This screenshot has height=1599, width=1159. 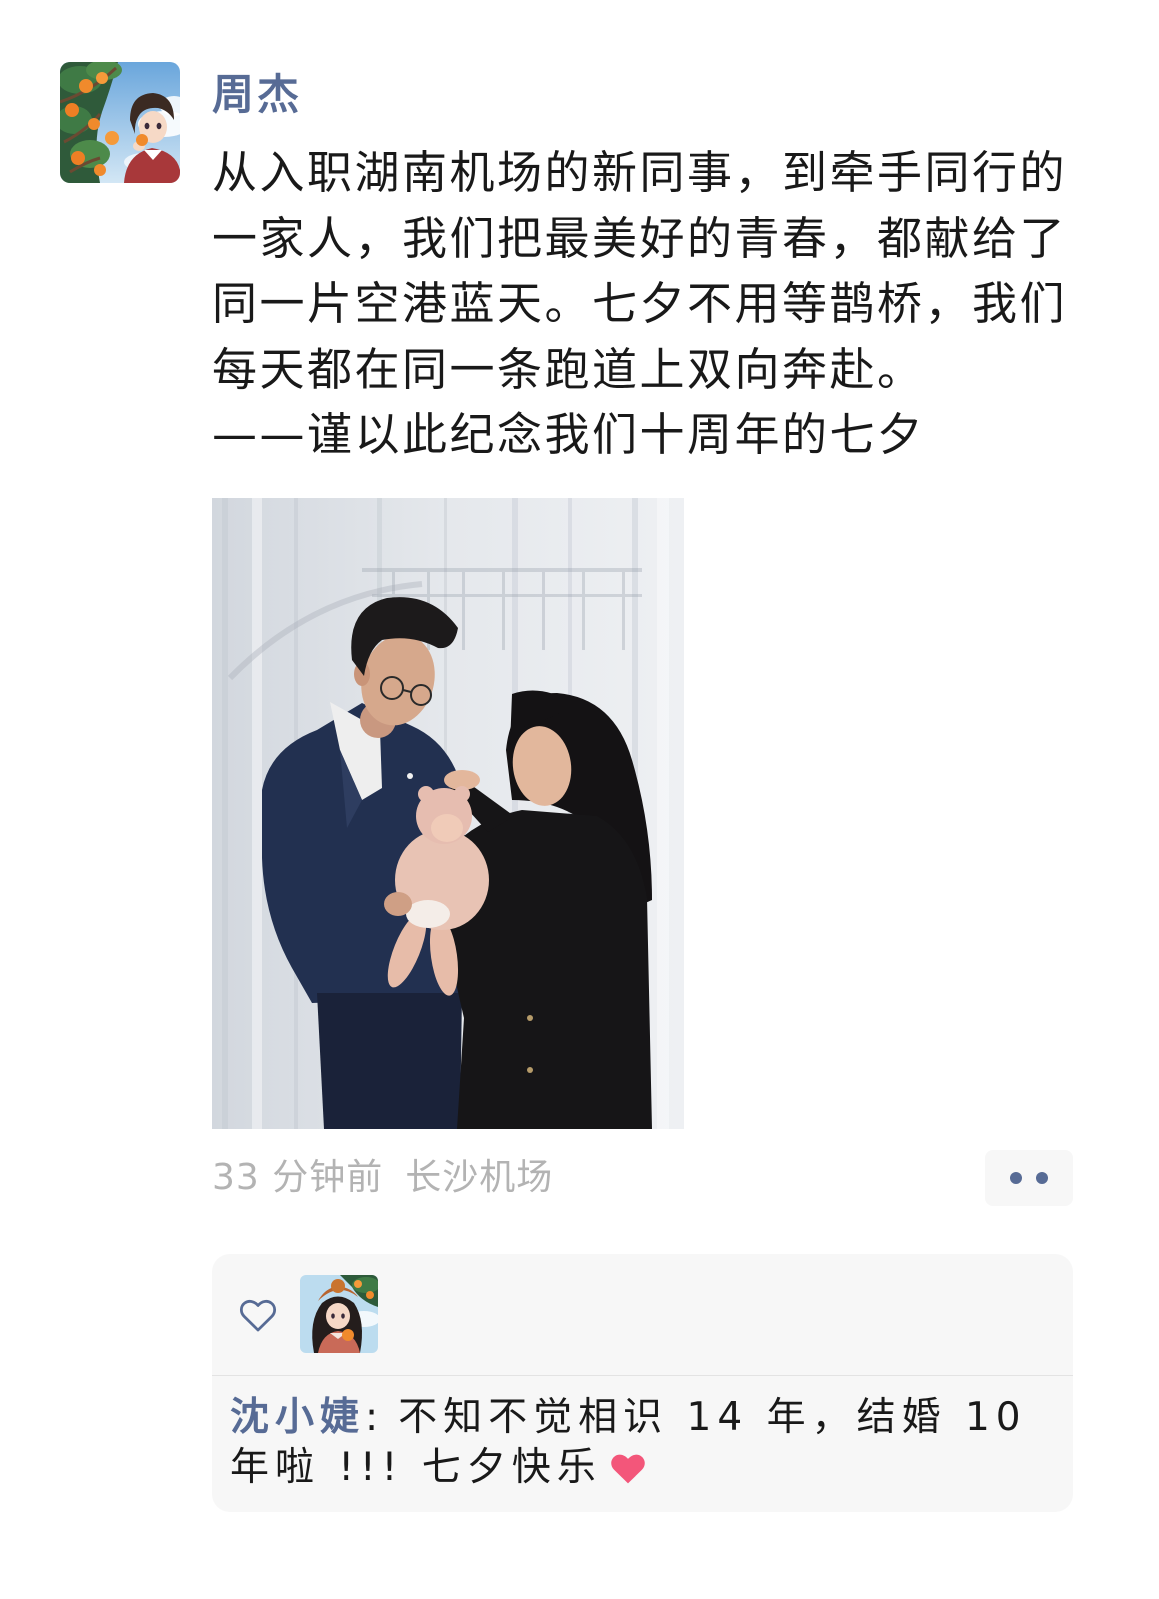 What do you see at coordinates (640, 172) in the screenshot?
I see `post-text-line: 从入职湖南机场的新同事，到牵手同行的` at bounding box center [640, 172].